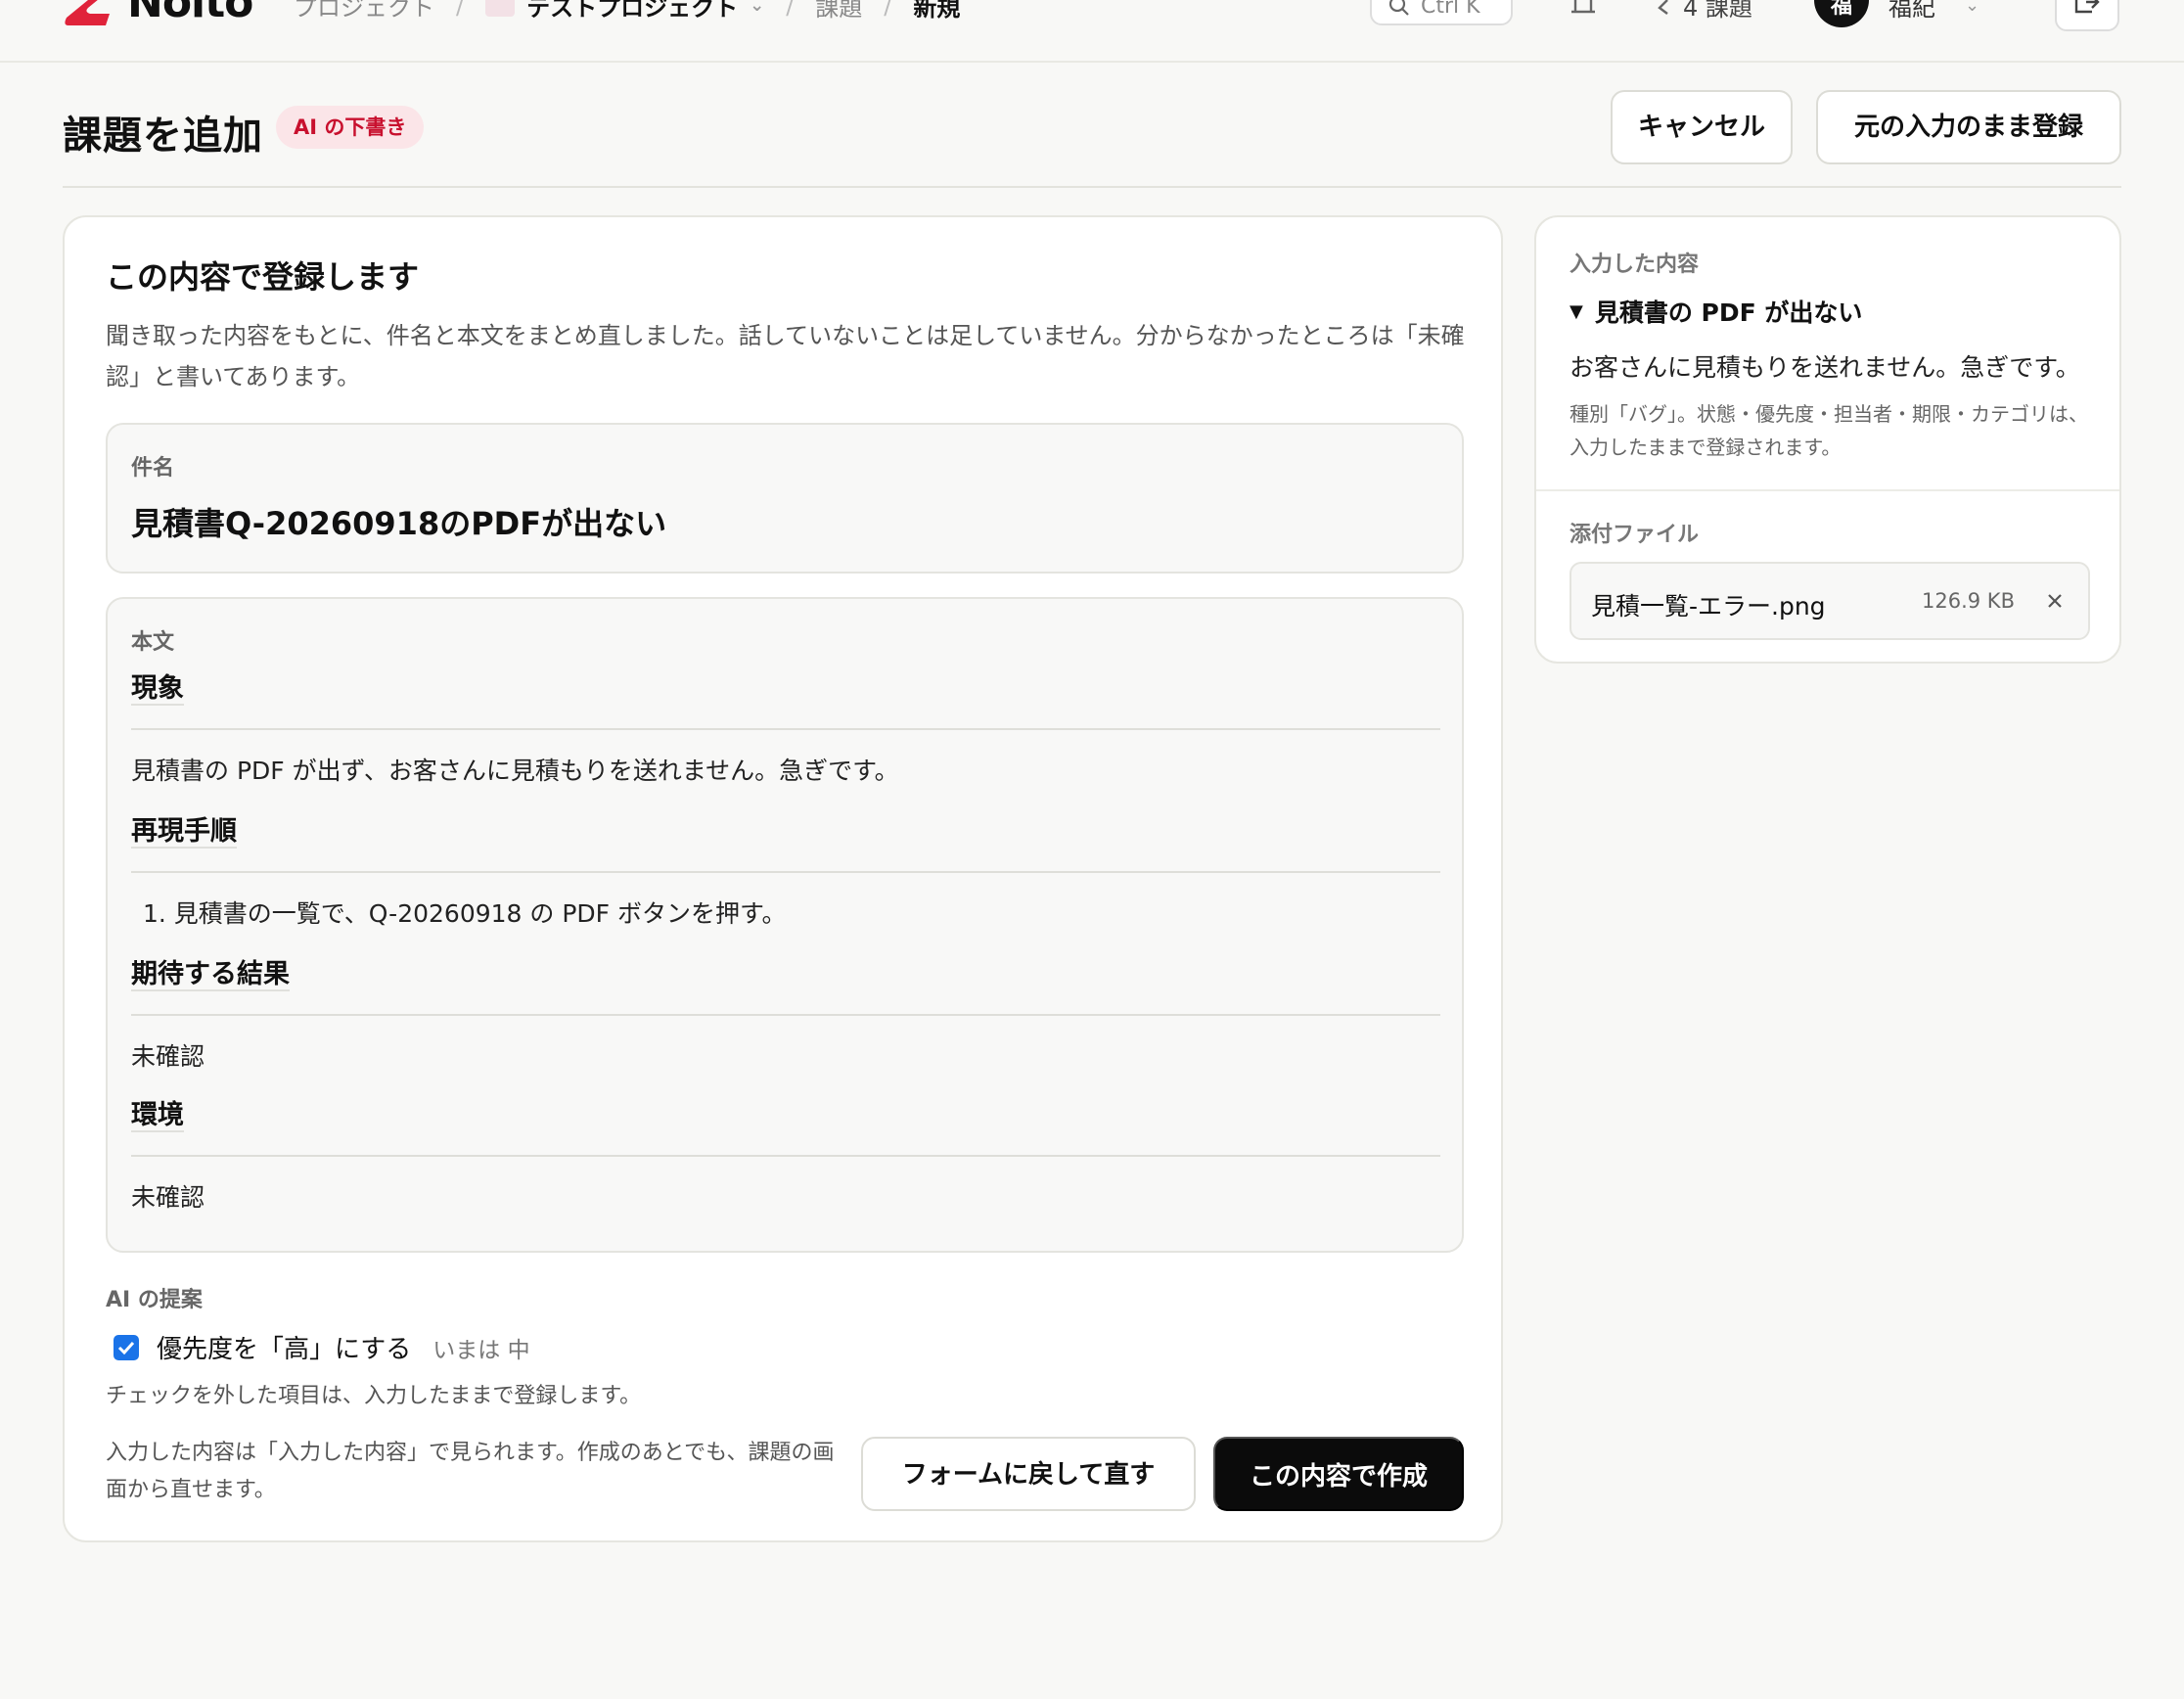 The width and height of the screenshot is (2184, 1699). What do you see at coordinates (1338, 1474) in the screenshot?
I see `create-issue-button: この内容で作成` at bounding box center [1338, 1474].